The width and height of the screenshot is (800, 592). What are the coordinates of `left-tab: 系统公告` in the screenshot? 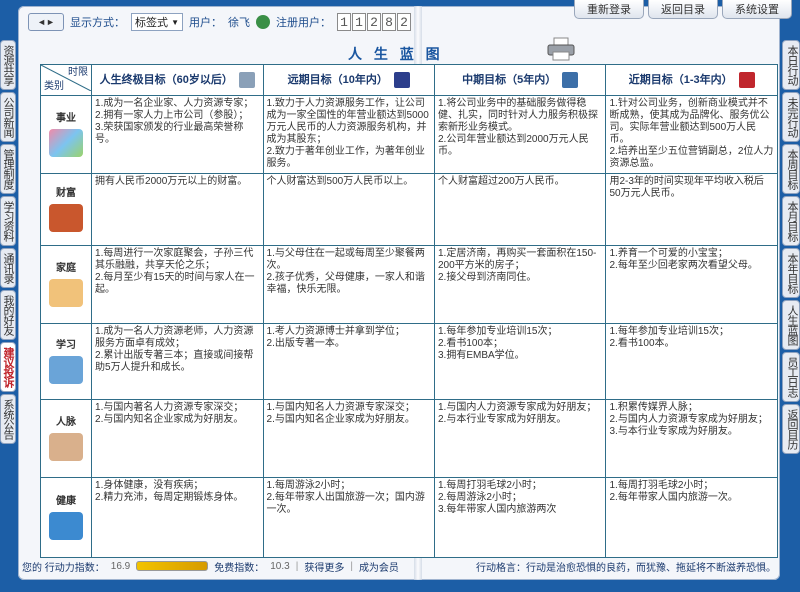 It's located at (8, 419).